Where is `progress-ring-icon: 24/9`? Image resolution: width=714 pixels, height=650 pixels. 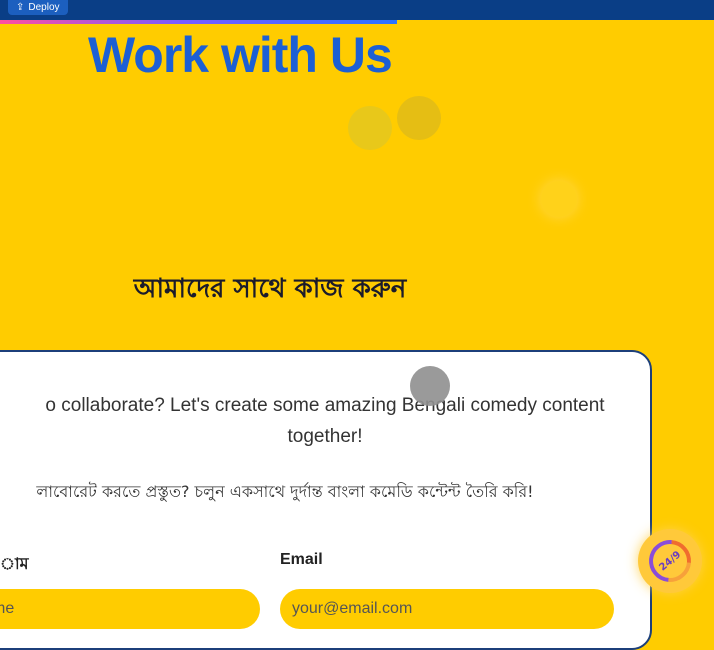 progress-ring-icon: 24/9 is located at coordinates (670, 561).